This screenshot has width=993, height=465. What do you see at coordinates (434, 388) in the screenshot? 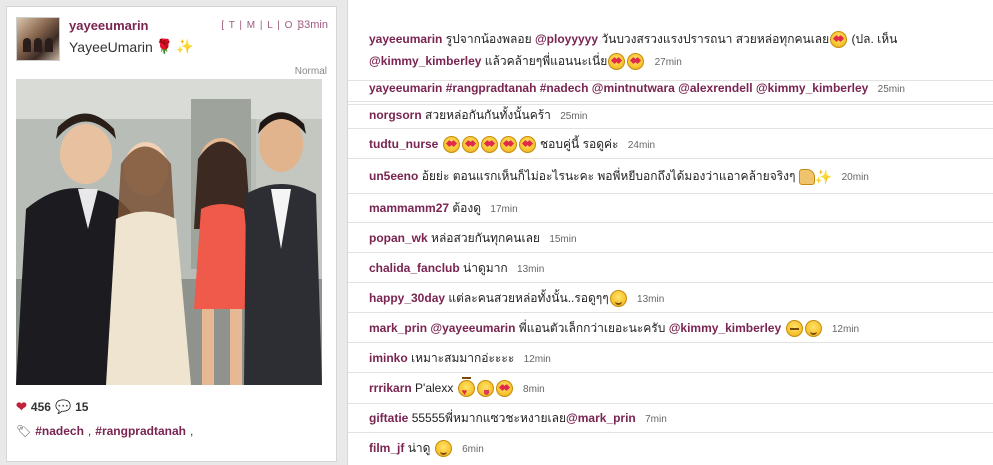
I see `comment-text: P'alexx` at bounding box center [434, 388].